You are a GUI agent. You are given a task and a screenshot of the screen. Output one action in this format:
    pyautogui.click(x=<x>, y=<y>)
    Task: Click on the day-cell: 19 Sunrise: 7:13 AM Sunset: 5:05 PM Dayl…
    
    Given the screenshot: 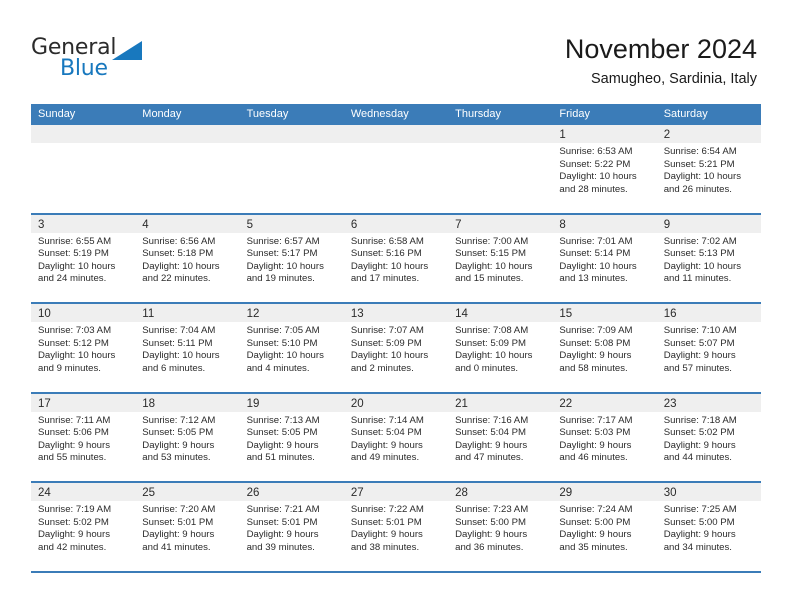 What is the action you would take?
    pyautogui.click(x=291, y=437)
    